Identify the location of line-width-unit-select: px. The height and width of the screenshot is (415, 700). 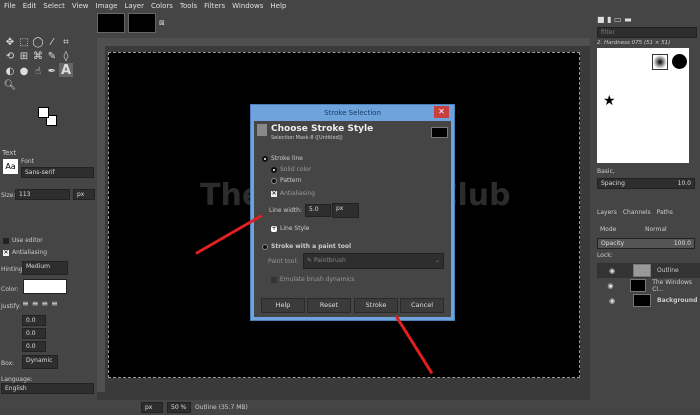
(345, 210).